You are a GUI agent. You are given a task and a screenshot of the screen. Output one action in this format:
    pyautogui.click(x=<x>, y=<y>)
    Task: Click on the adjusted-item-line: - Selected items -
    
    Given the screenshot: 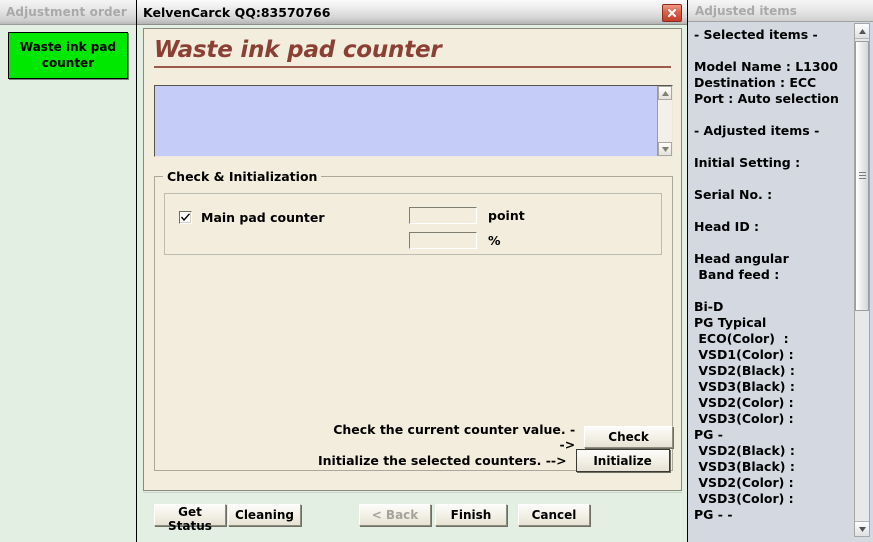 What is the action you would take?
    pyautogui.click(x=756, y=34)
    